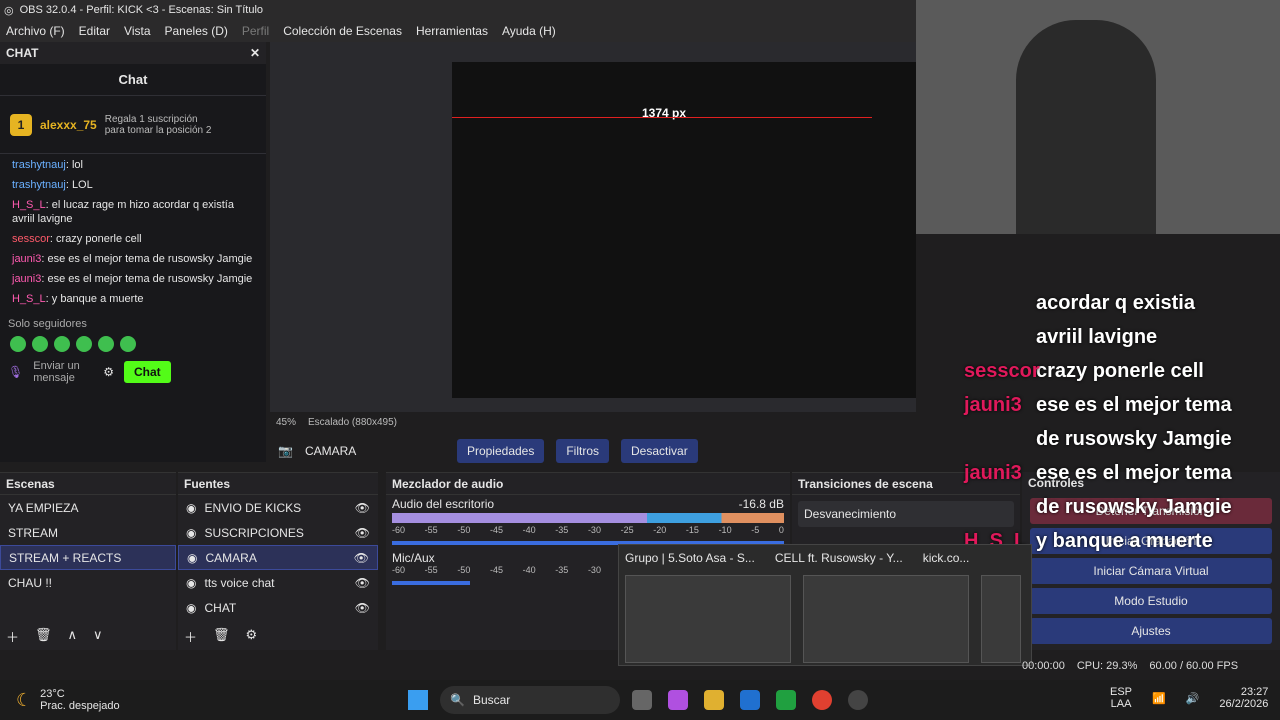 This screenshot has height=720, width=1280. What do you see at coordinates (1002, 371) in the screenshot?
I see `overlay-nick: sesscor` at bounding box center [1002, 371].